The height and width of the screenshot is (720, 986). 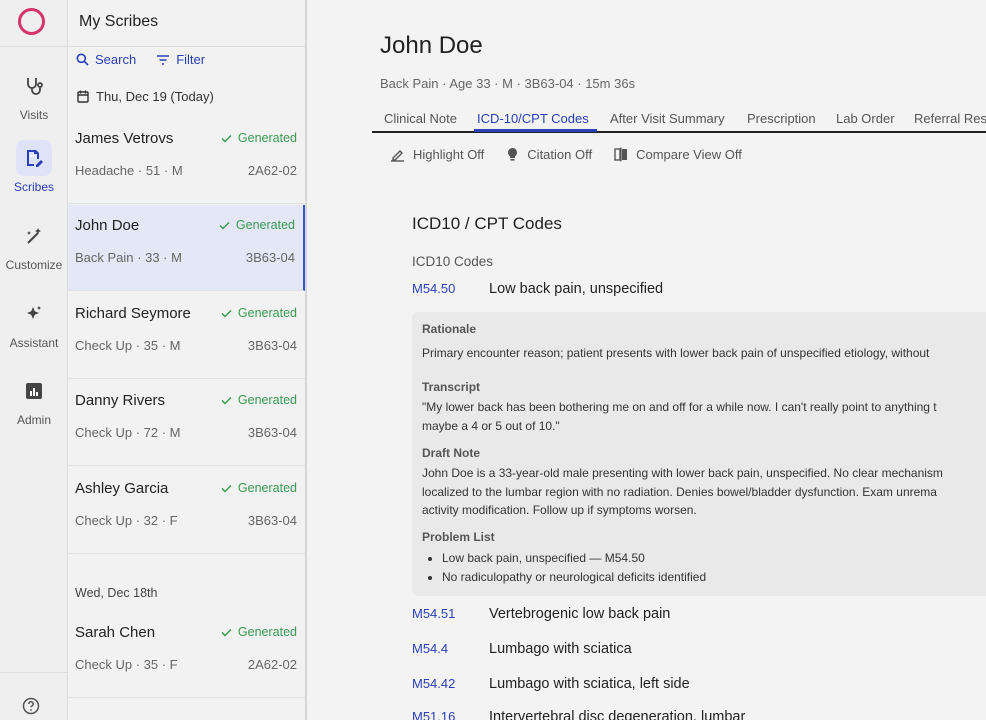 What do you see at coordinates (451, 453) in the screenshot?
I see `draft-note-heading: Draft Note` at bounding box center [451, 453].